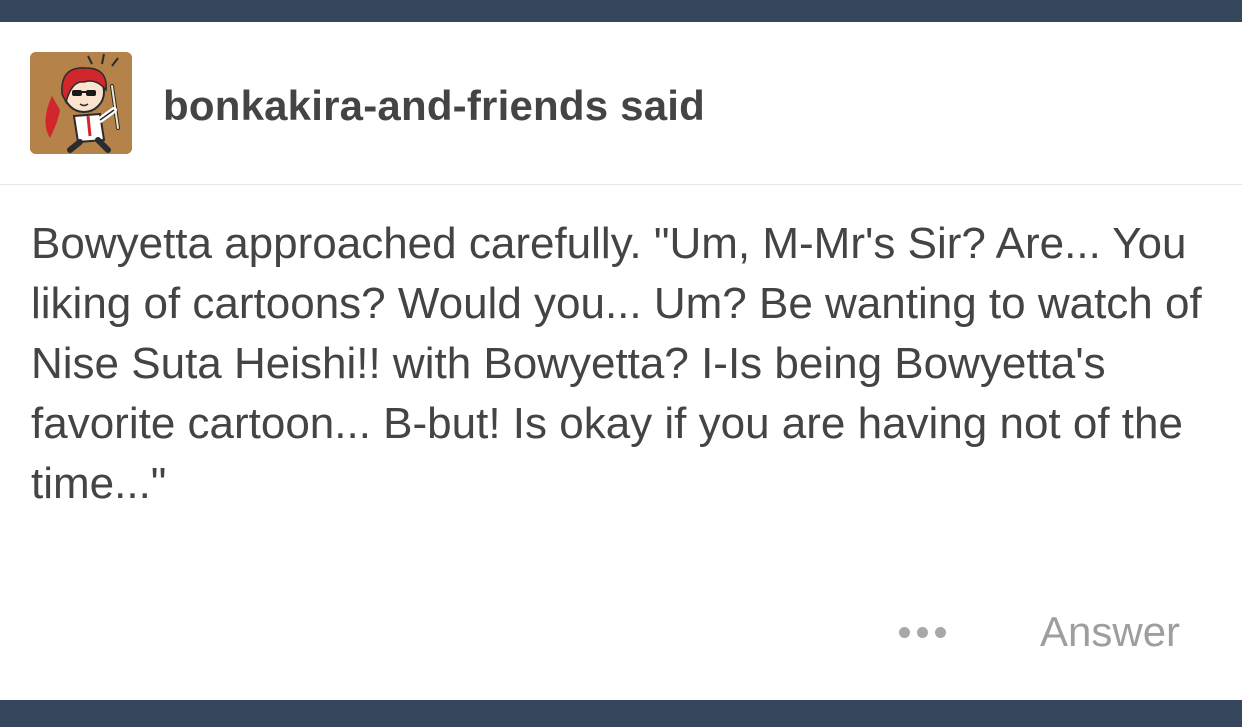 The image size is (1242, 727). What do you see at coordinates (434, 106) in the screenshot?
I see `asker-name: bonkakira-and-friends said` at bounding box center [434, 106].